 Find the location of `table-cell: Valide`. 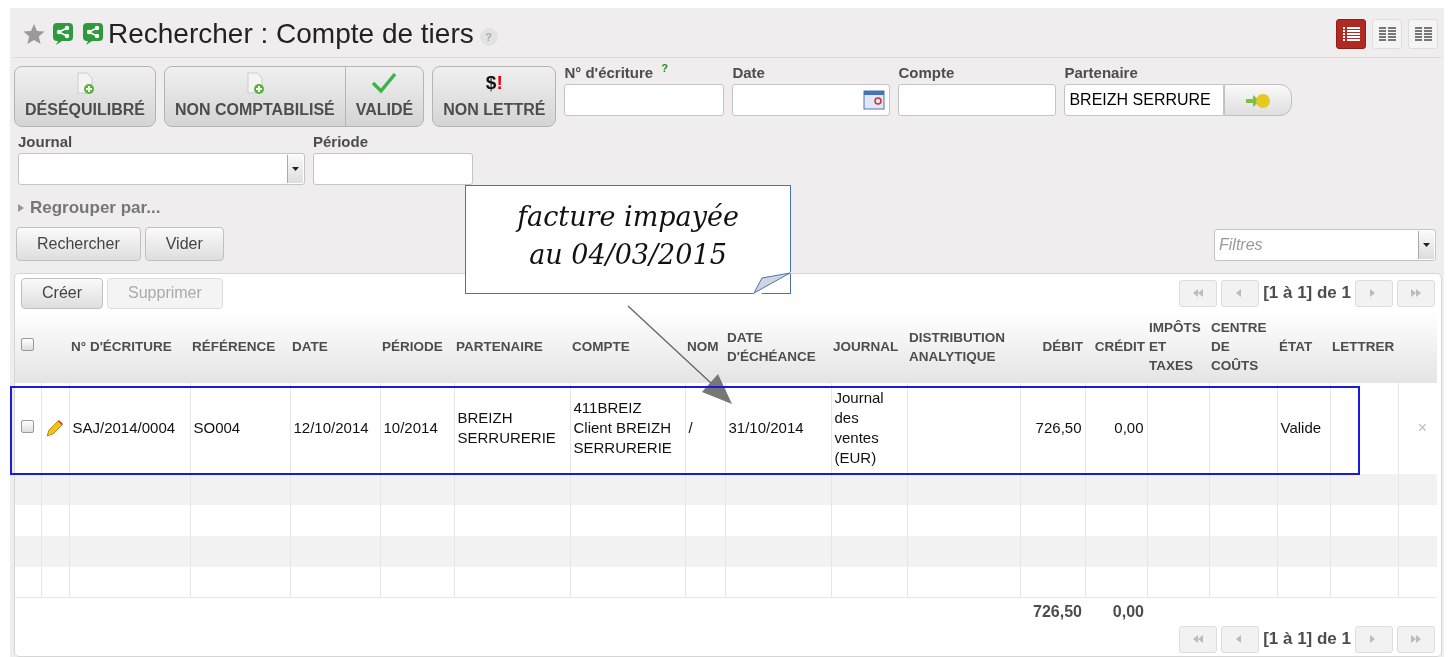

table-cell: Valide is located at coordinates (1301, 427).